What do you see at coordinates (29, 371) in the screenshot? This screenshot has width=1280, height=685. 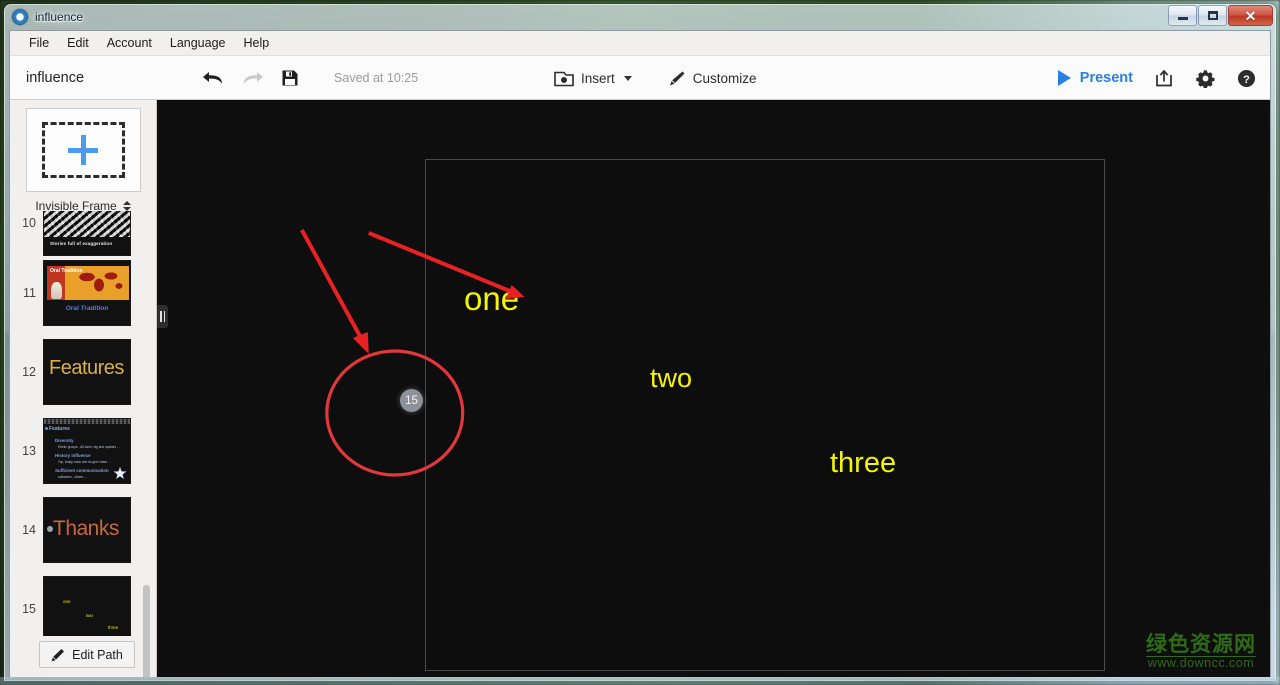 I see `thumbnail-number: 12` at bounding box center [29, 371].